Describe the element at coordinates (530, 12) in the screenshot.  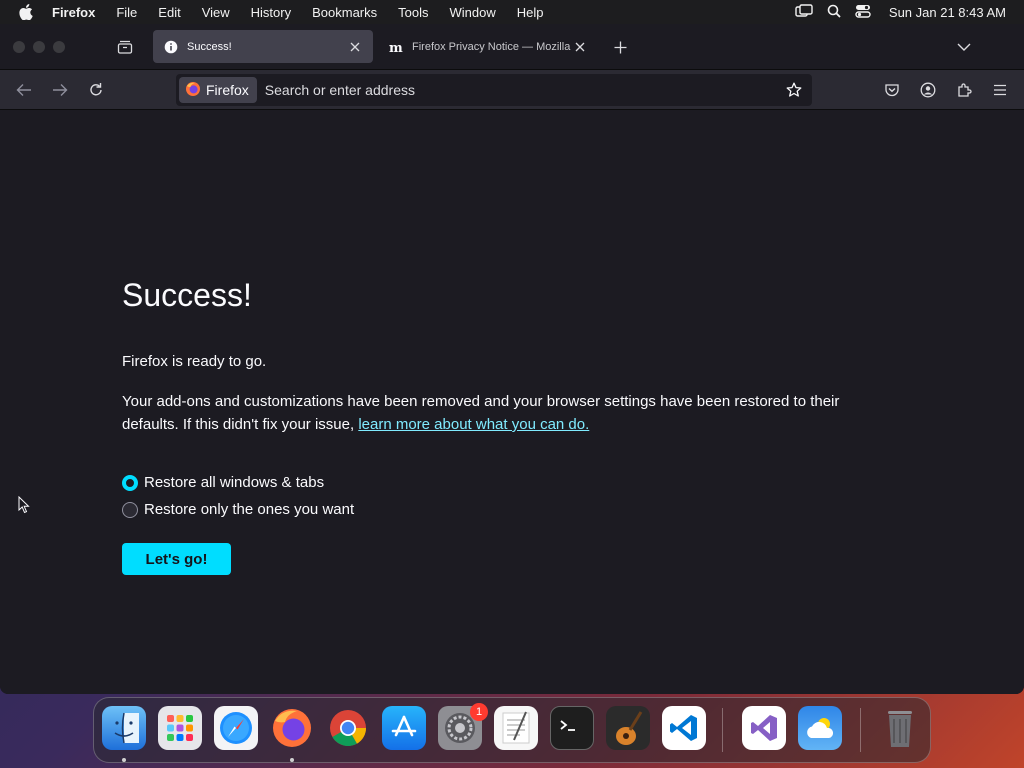
I see `menu-help: Help` at that location.